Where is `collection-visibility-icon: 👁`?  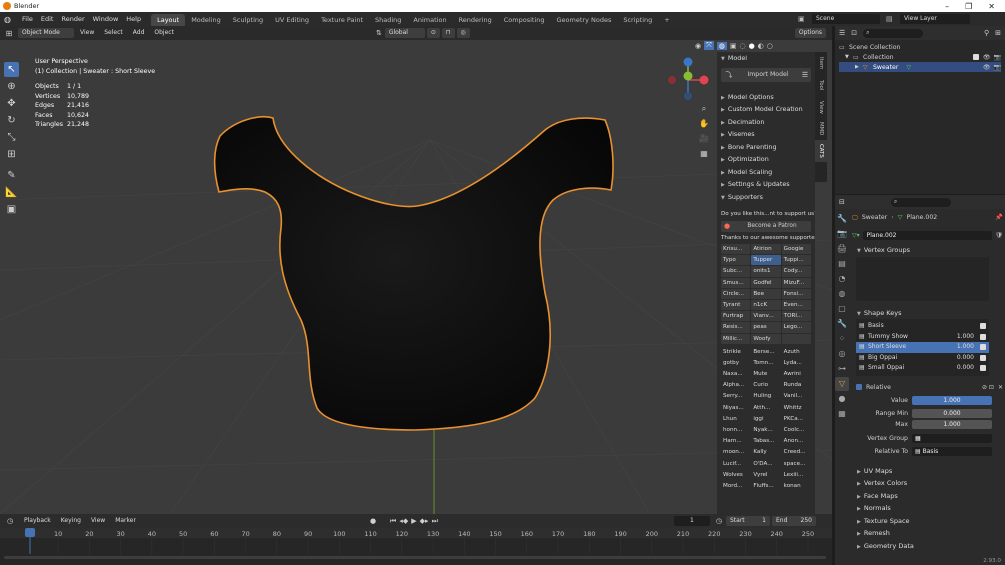
collection-visibility-icon: 👁 is located at coordinates (987, 57).